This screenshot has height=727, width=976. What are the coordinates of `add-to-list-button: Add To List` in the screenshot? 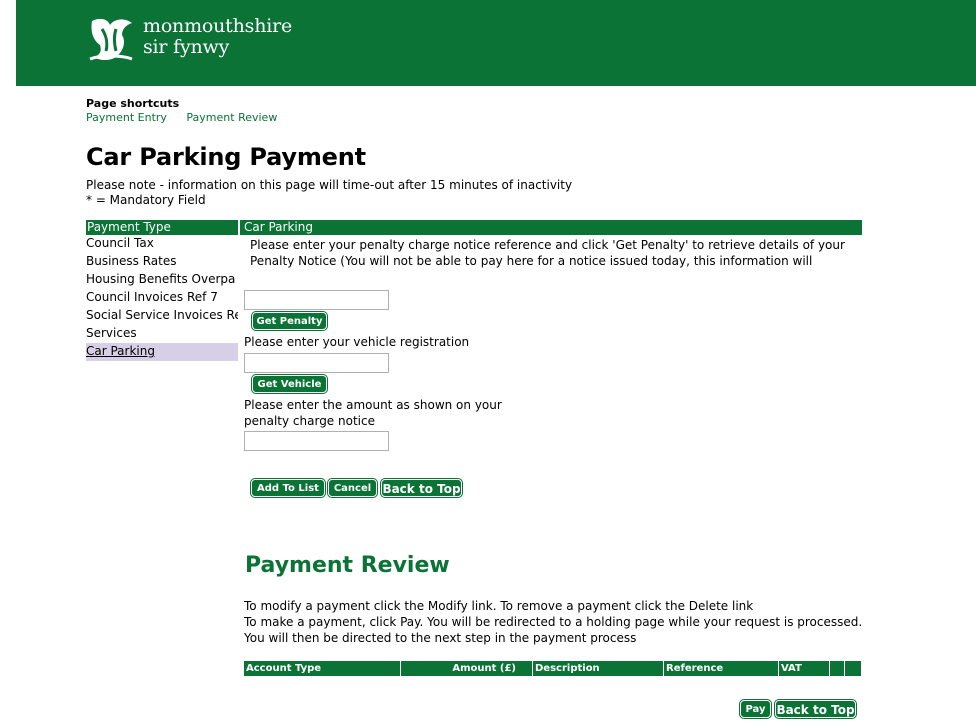 It's located at (288, 488).